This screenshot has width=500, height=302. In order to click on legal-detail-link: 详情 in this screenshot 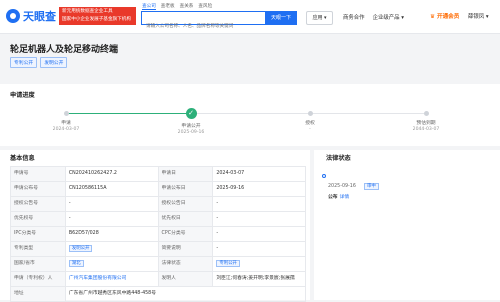, I will do `click(345, 197)`.